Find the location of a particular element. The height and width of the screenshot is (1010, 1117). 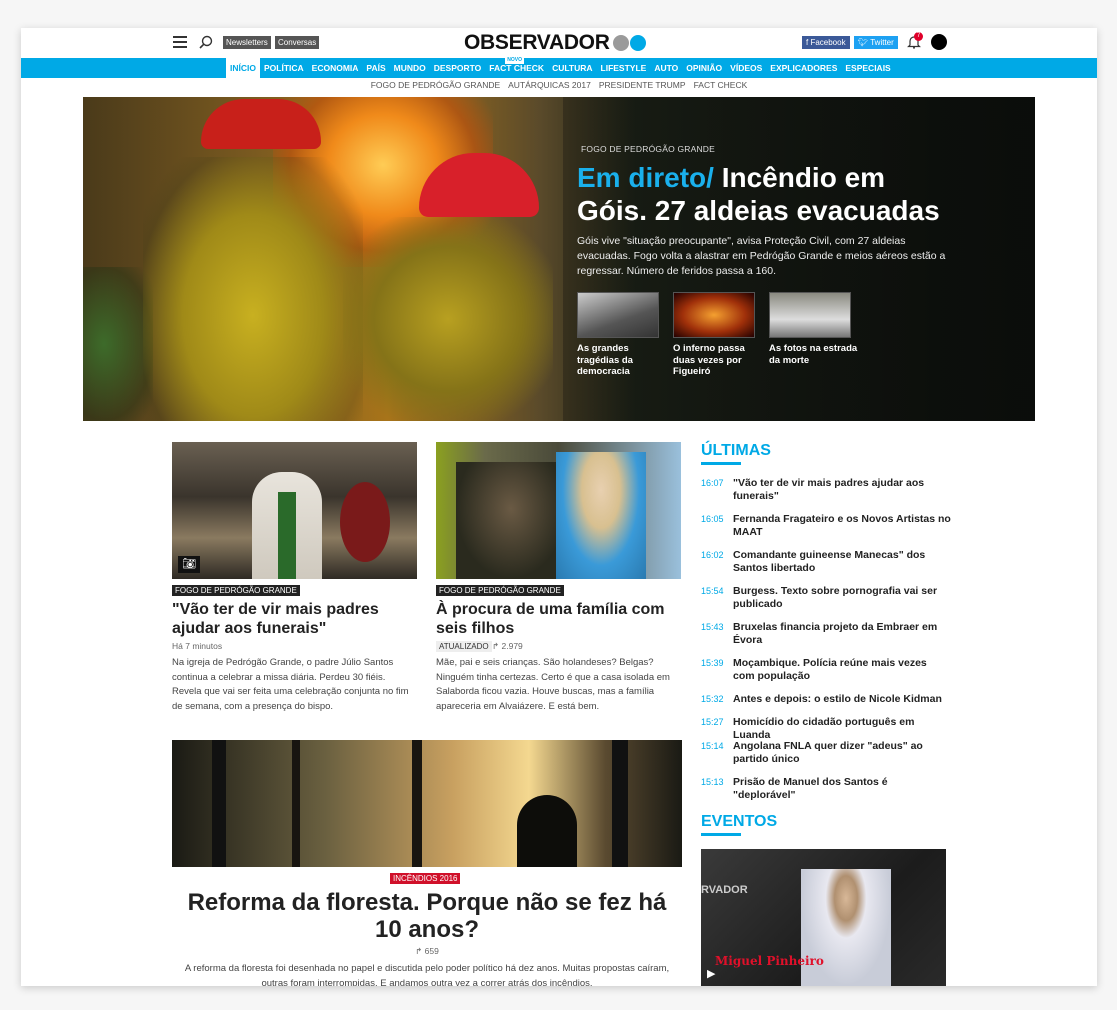

nav-item-label: EXPLICADORES is located at coordinates (804, 68).